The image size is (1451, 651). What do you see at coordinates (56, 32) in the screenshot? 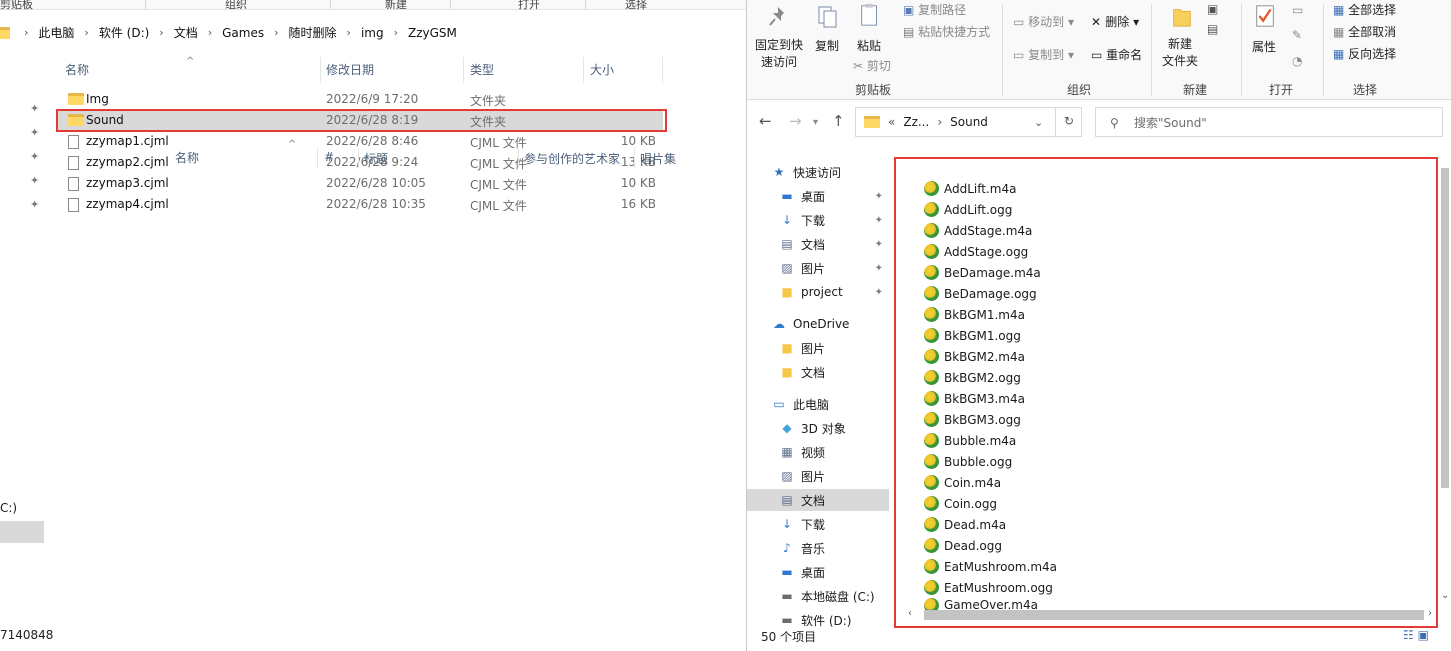
I see `breadcrumb-this-pc: 此电脑` at bounding box center [56, 32].